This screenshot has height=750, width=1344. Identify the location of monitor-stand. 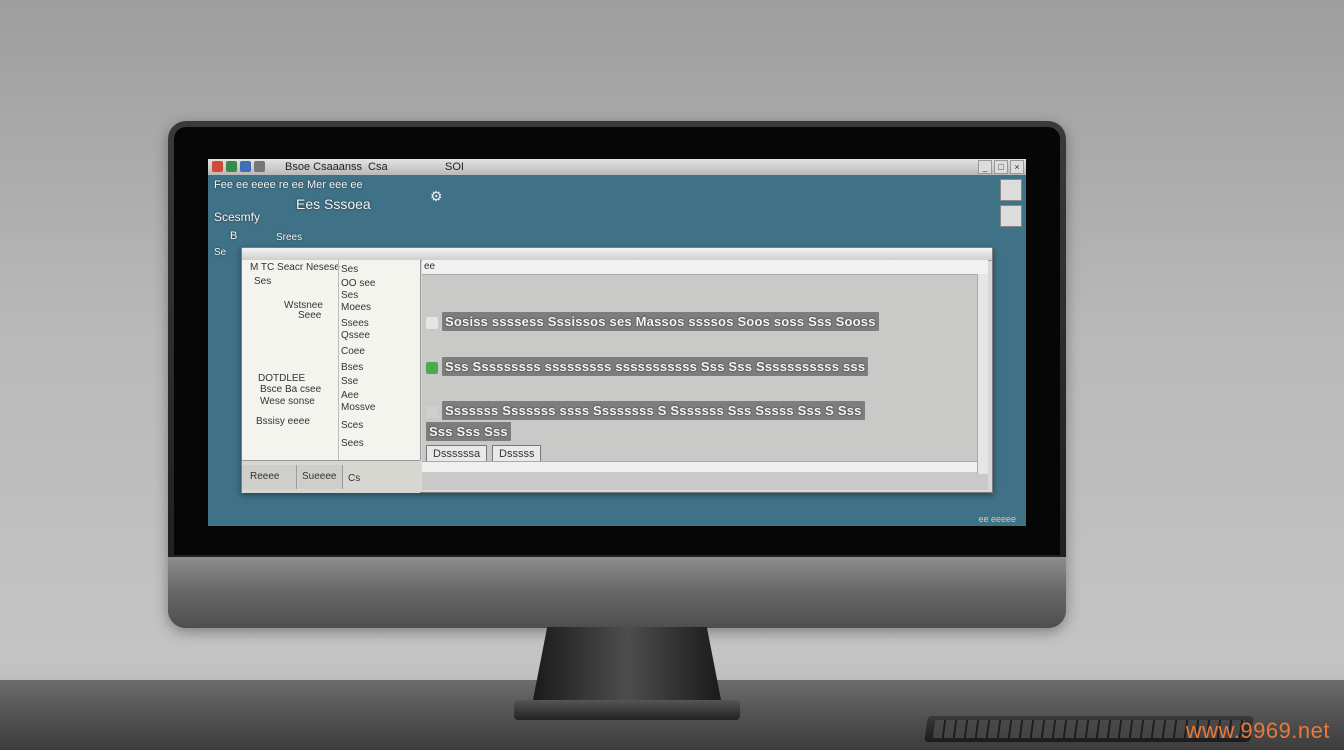
(627, 666).